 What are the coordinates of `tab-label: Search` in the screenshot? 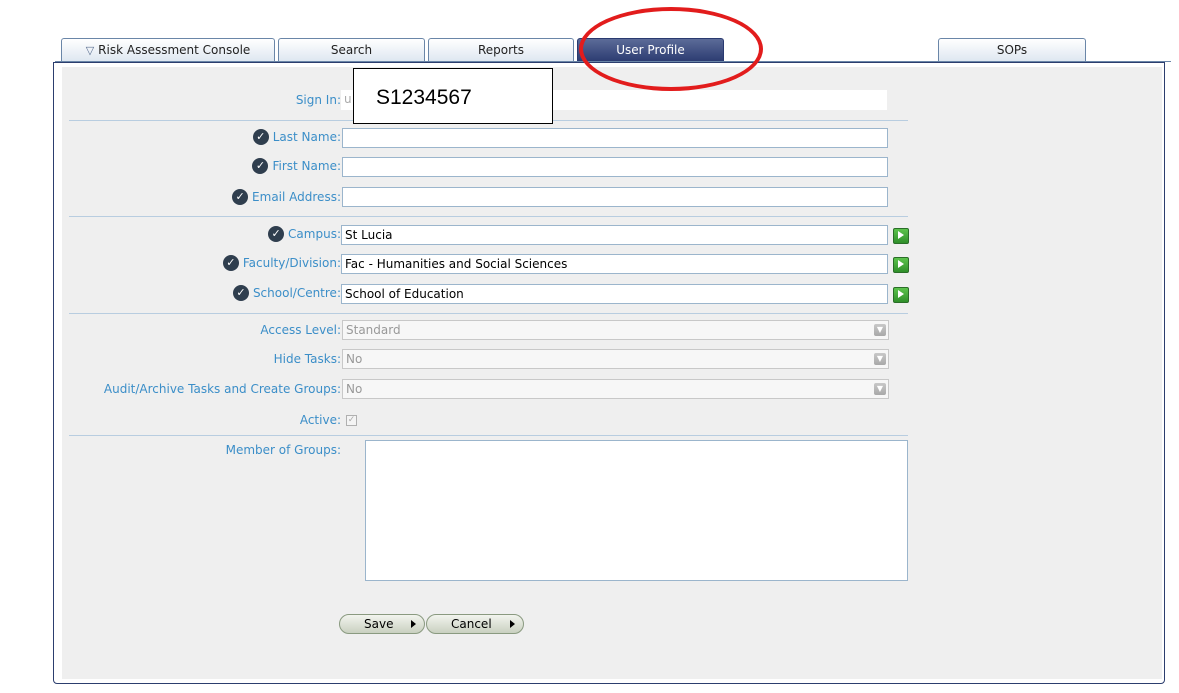 It's located at (351, 50).